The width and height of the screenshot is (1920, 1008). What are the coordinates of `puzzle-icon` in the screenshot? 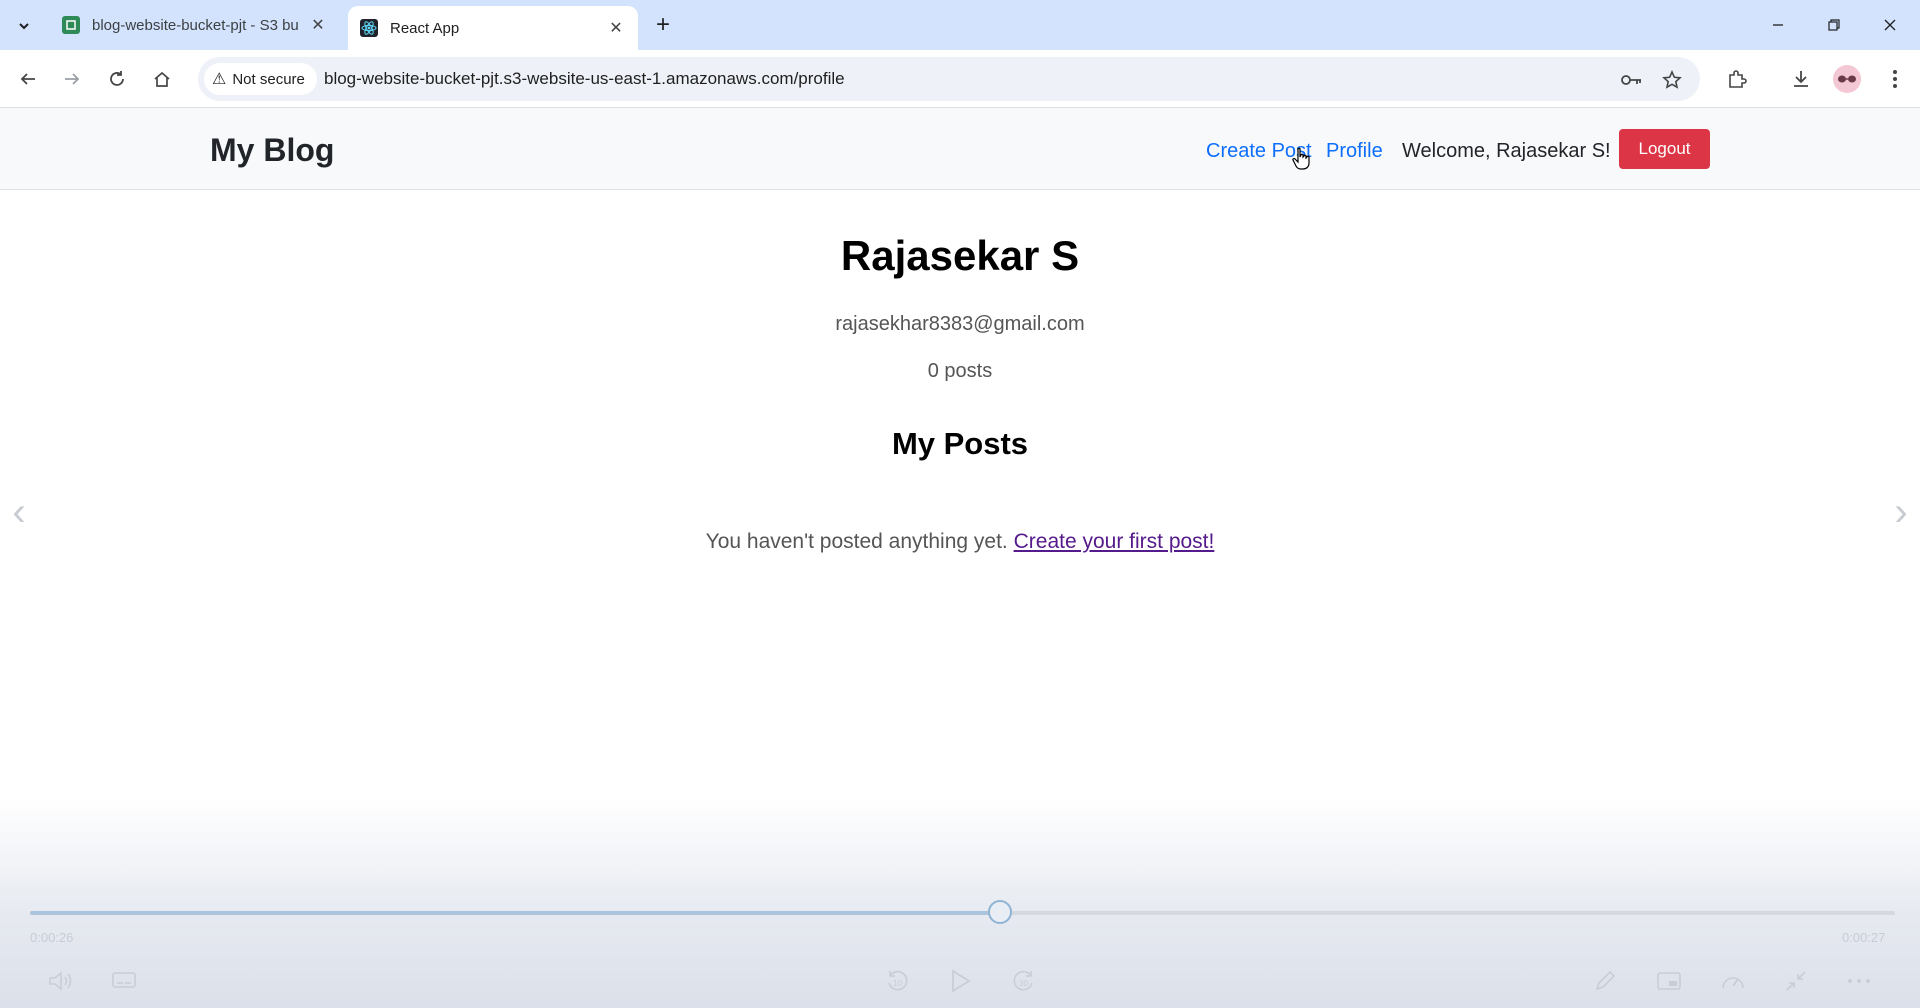 It's located at (1738, 79).